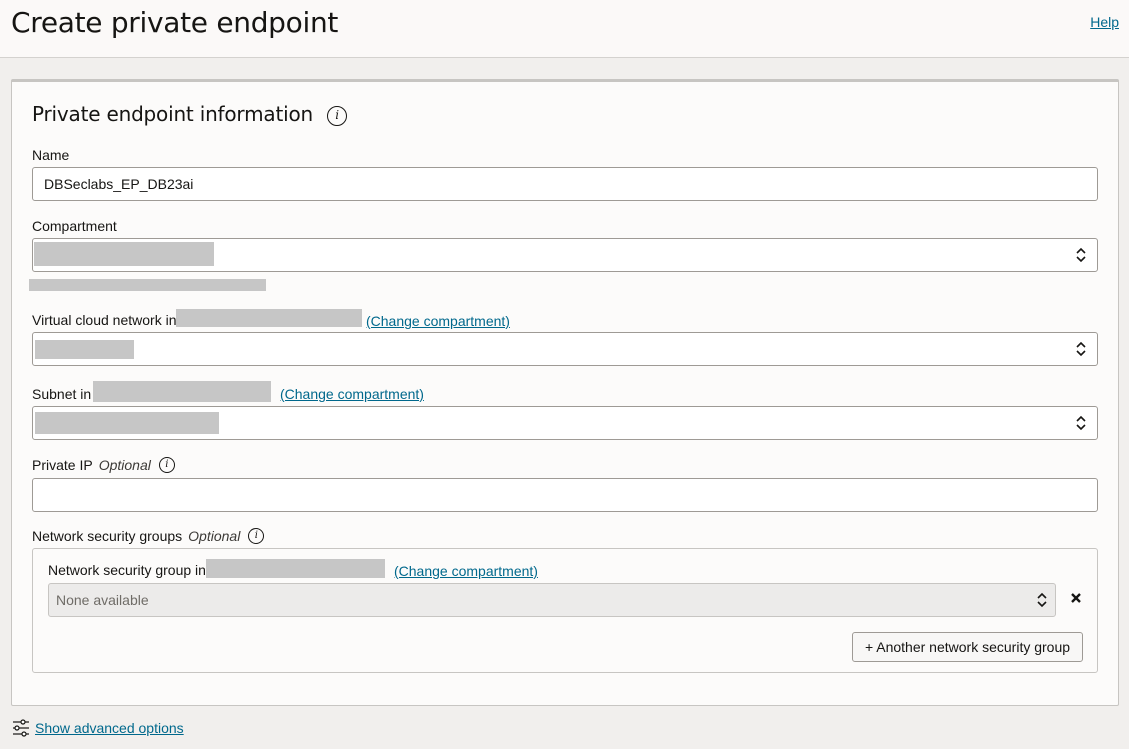 The height and width of the screenshot is (749, 1129). I want to click on name-input-value: DBSeclabs_EP_DB23ai, so click(119, 184).